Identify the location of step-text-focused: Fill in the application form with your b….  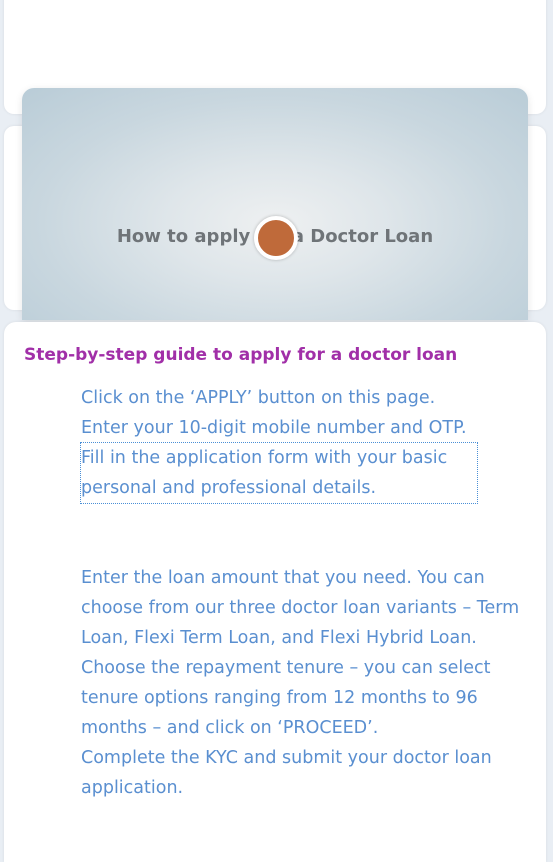
(279, 473).